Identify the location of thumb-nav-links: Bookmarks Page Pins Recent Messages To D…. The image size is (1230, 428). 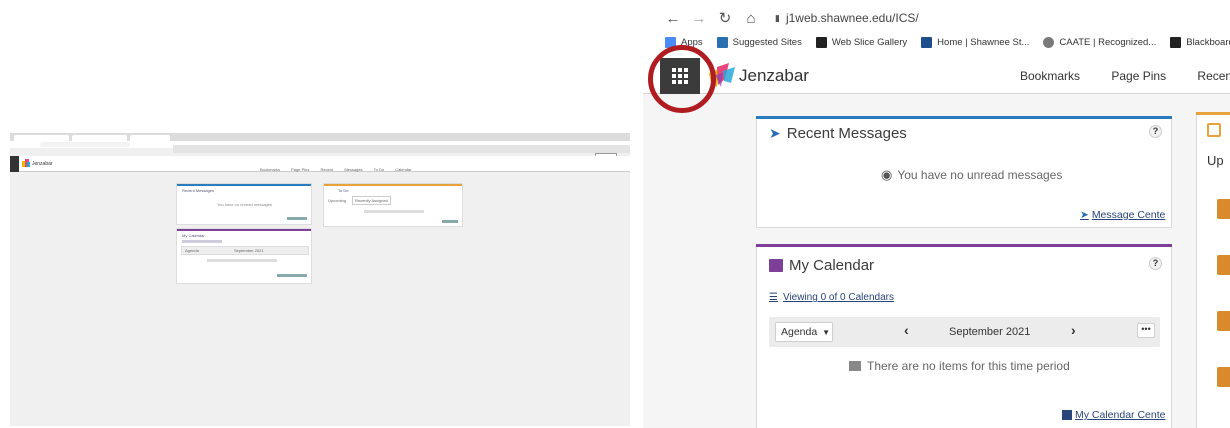
(340, 169).